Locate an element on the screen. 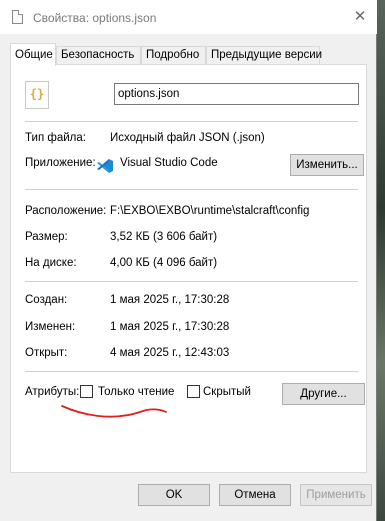  cancel-button: Отмена is located at coordinates (255, 495).